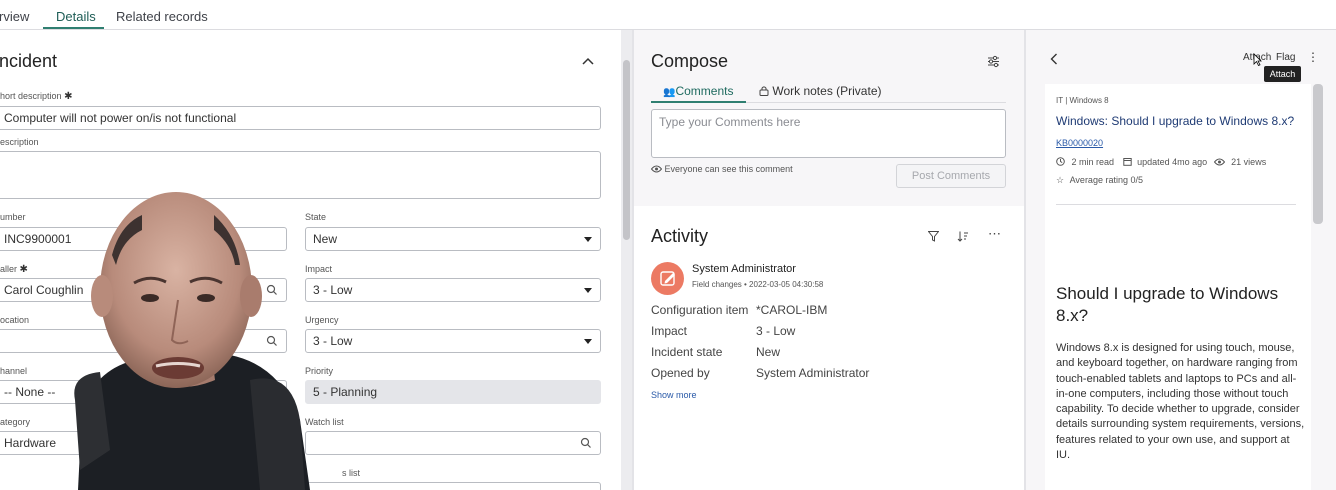 The width and height of the screenshot is (1336, 490). What do you see at coordinates (690, 61) in the screenshot?
I see `compose-title: Compose` at bounding box center [690, 61].